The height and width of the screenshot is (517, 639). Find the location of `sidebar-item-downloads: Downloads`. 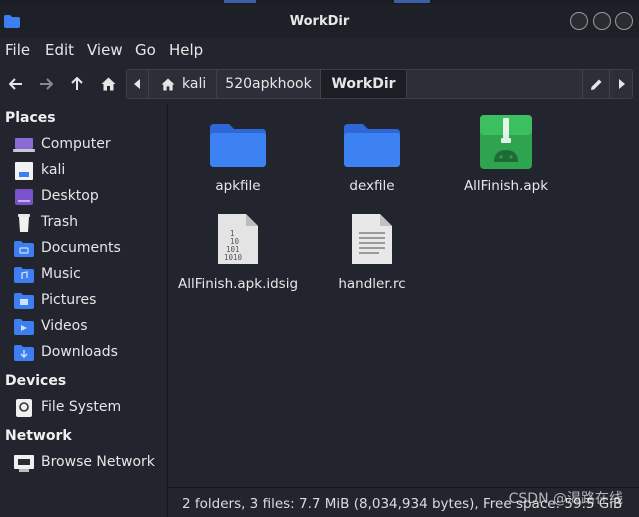

sidebar-item-downloads: Downloads is located at coordinates (83, 353).